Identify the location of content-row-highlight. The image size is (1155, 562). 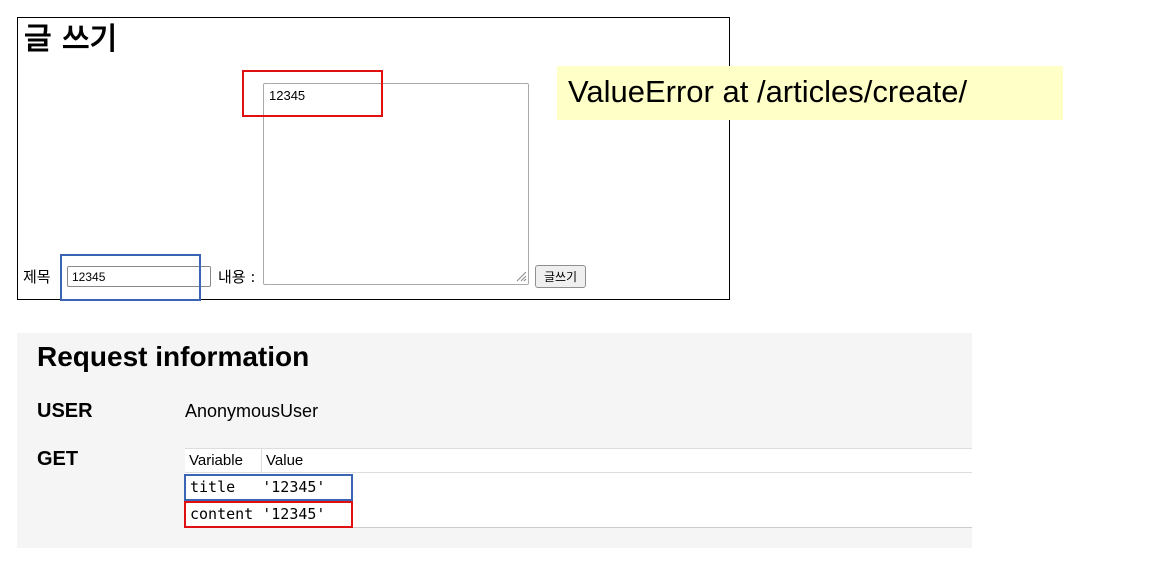
(268, 514).